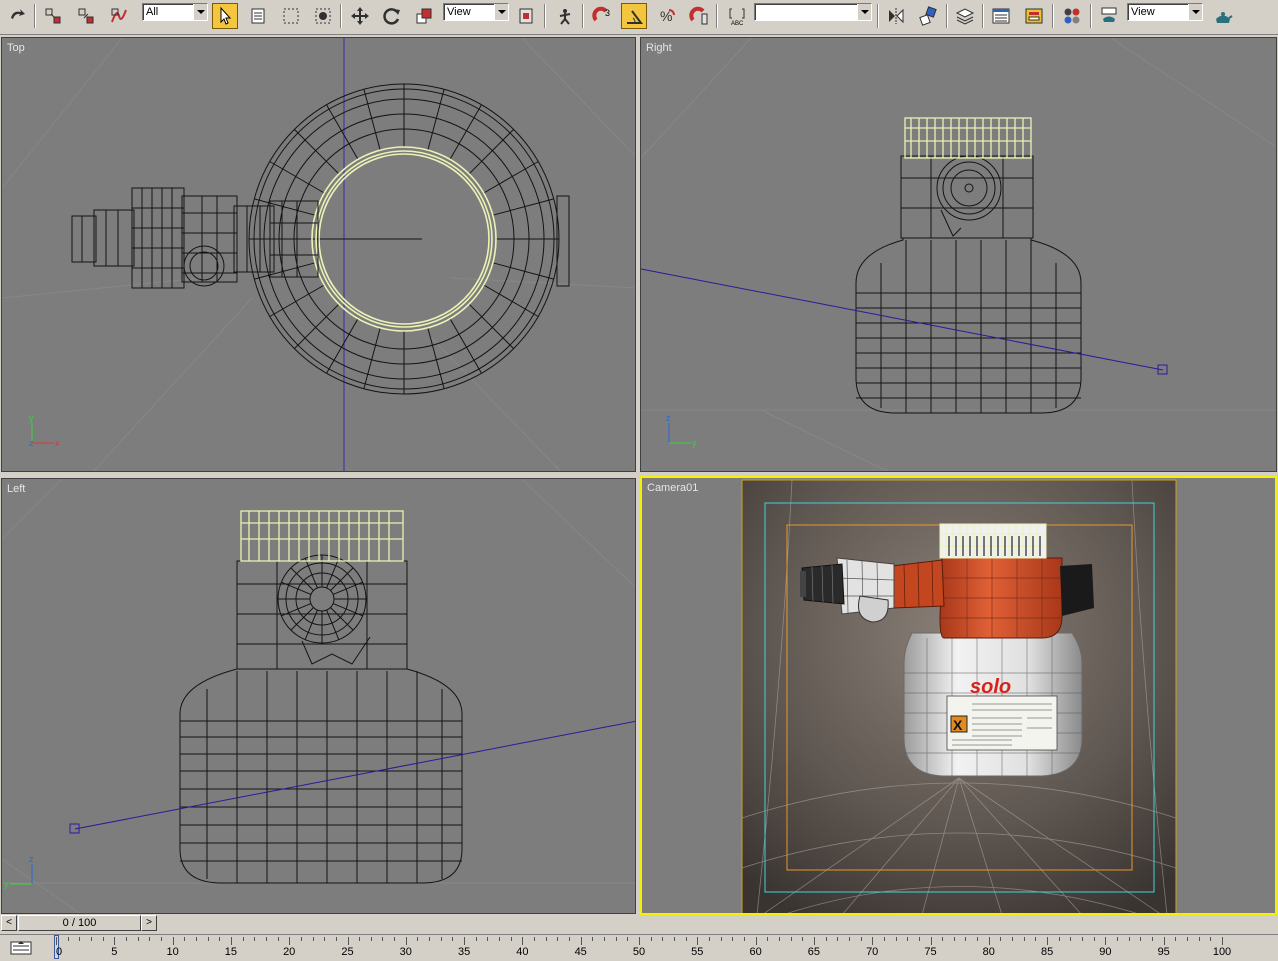  Describe the element at coordinates (291, 16) in the screenshot. I see `rectangular-selection-icon` at that location.